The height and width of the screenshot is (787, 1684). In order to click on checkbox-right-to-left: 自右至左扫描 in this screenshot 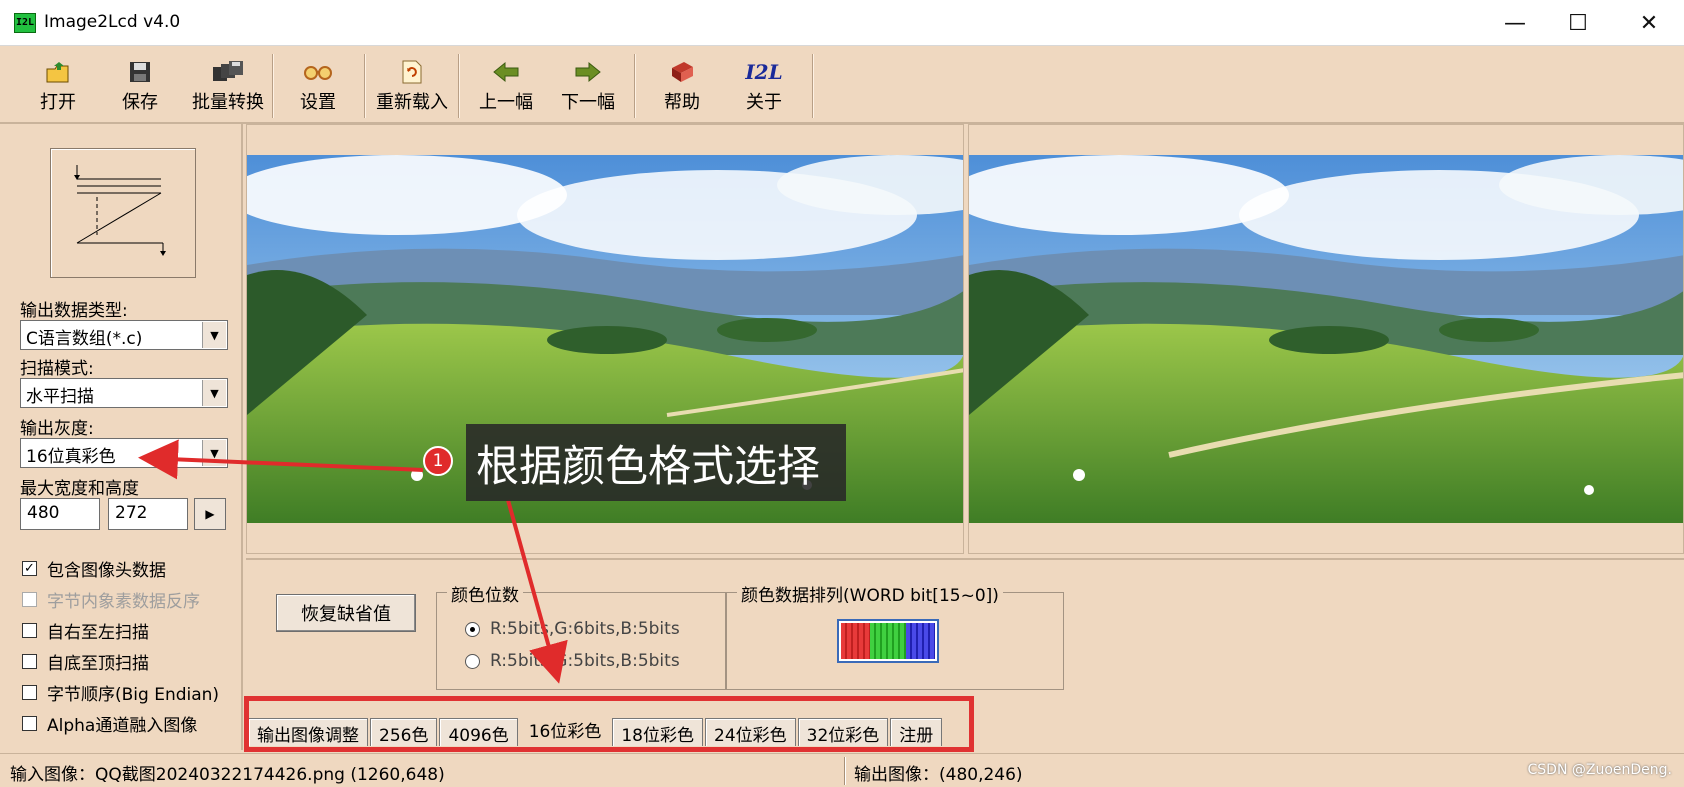, I will do `click(85, 630)`.